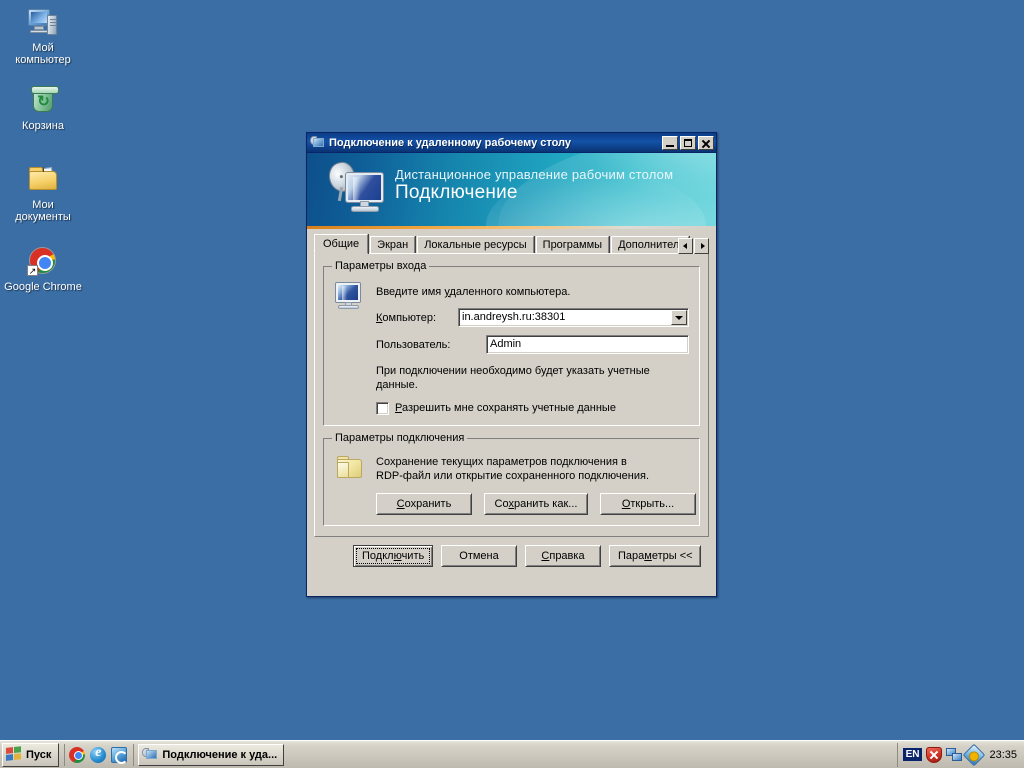  Describe the element at coordinates (912, 754) in the screenshot. I see `language-indicator: EN` at that location.